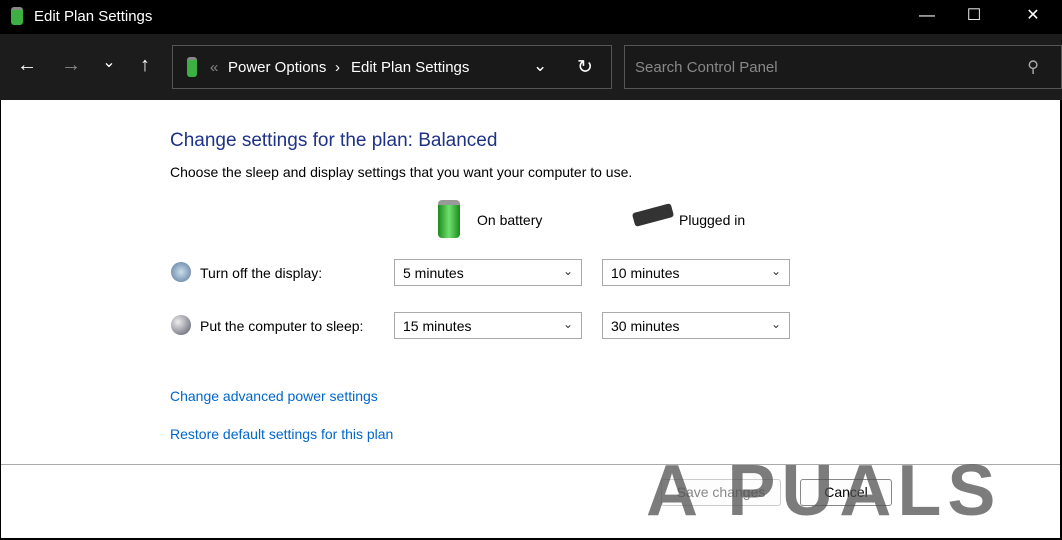 The image size is (1062, 540). I want to click on selected-value: 15 minutes, so click(437, 326).